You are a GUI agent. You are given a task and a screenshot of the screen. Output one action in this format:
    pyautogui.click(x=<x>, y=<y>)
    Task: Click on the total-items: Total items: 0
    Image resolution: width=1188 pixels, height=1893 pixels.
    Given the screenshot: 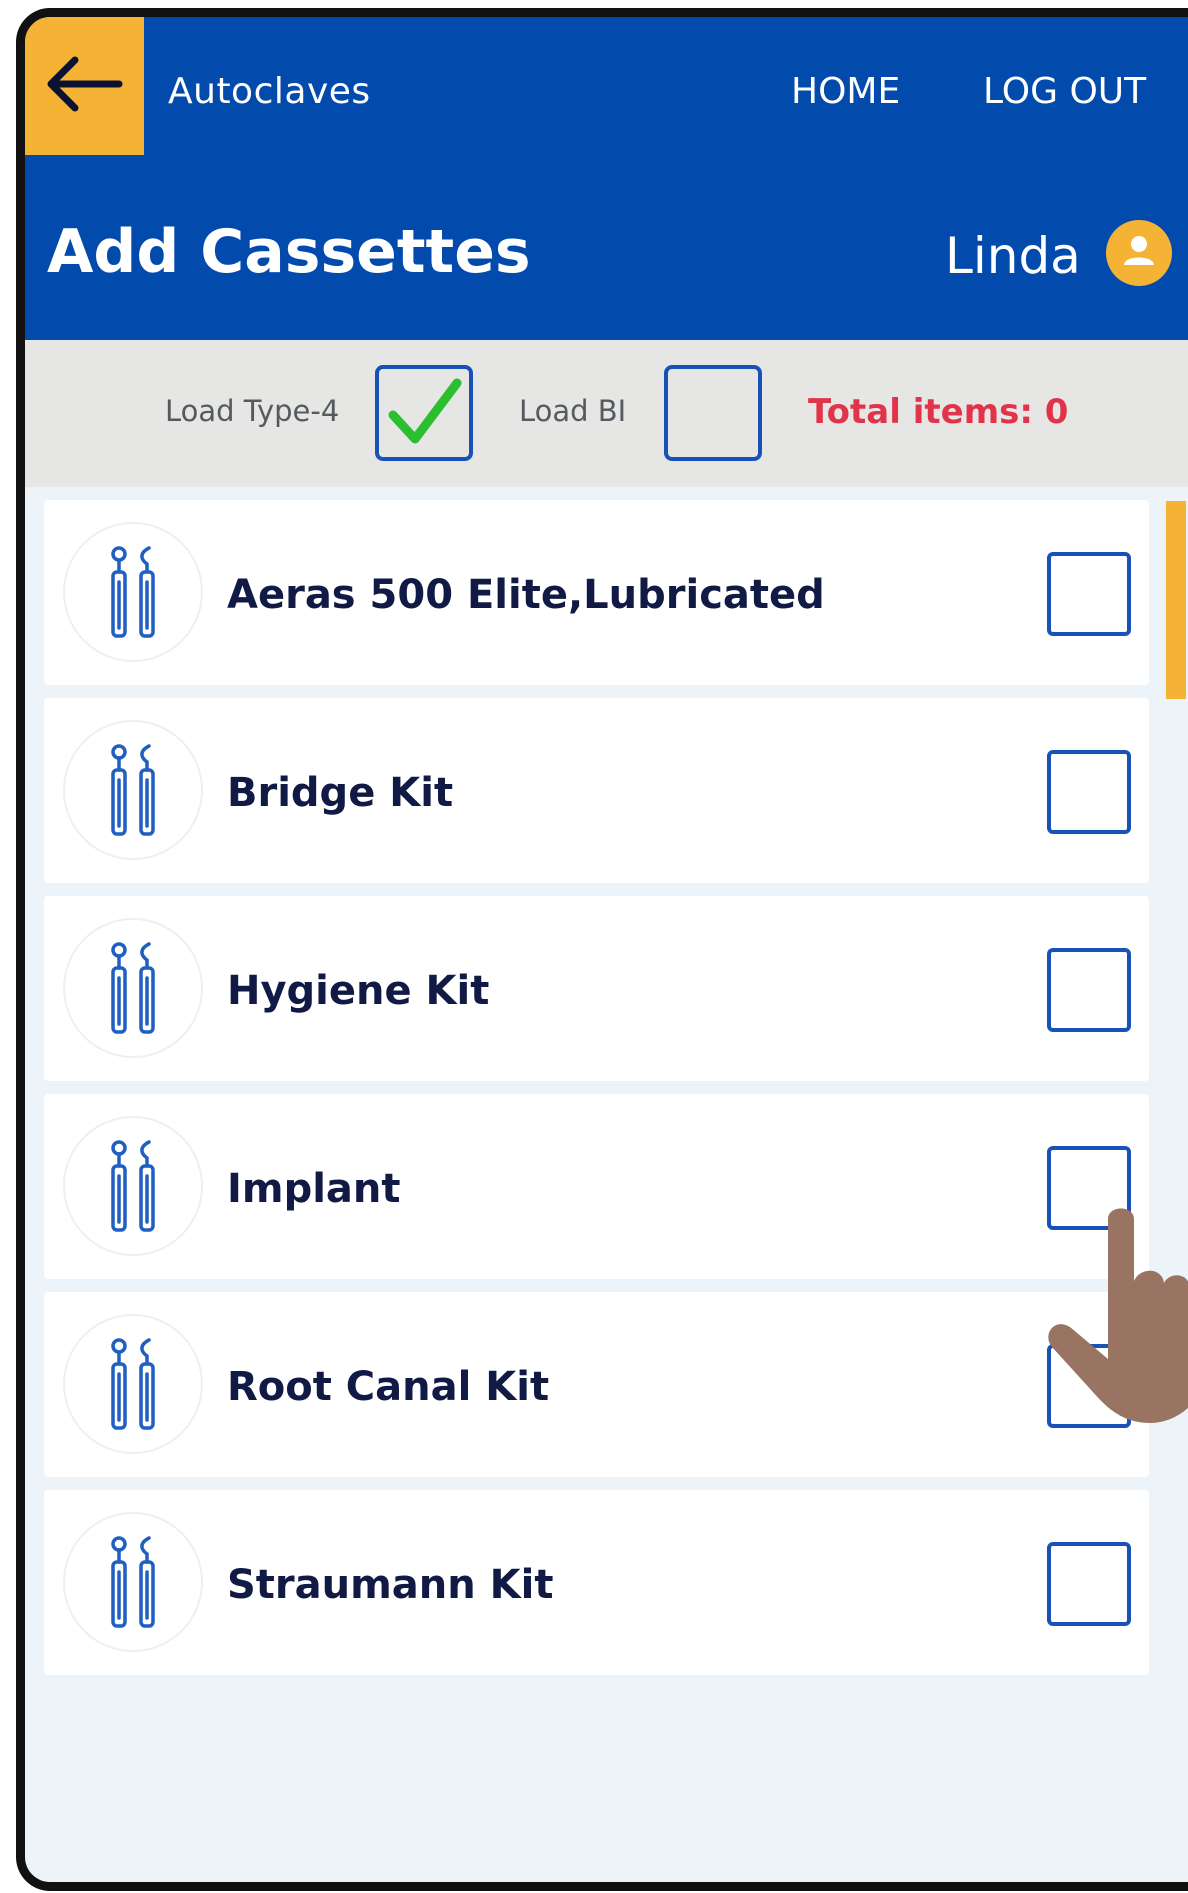 What is the action you would take?
    pyautogui.click(x=938, y=412)
    